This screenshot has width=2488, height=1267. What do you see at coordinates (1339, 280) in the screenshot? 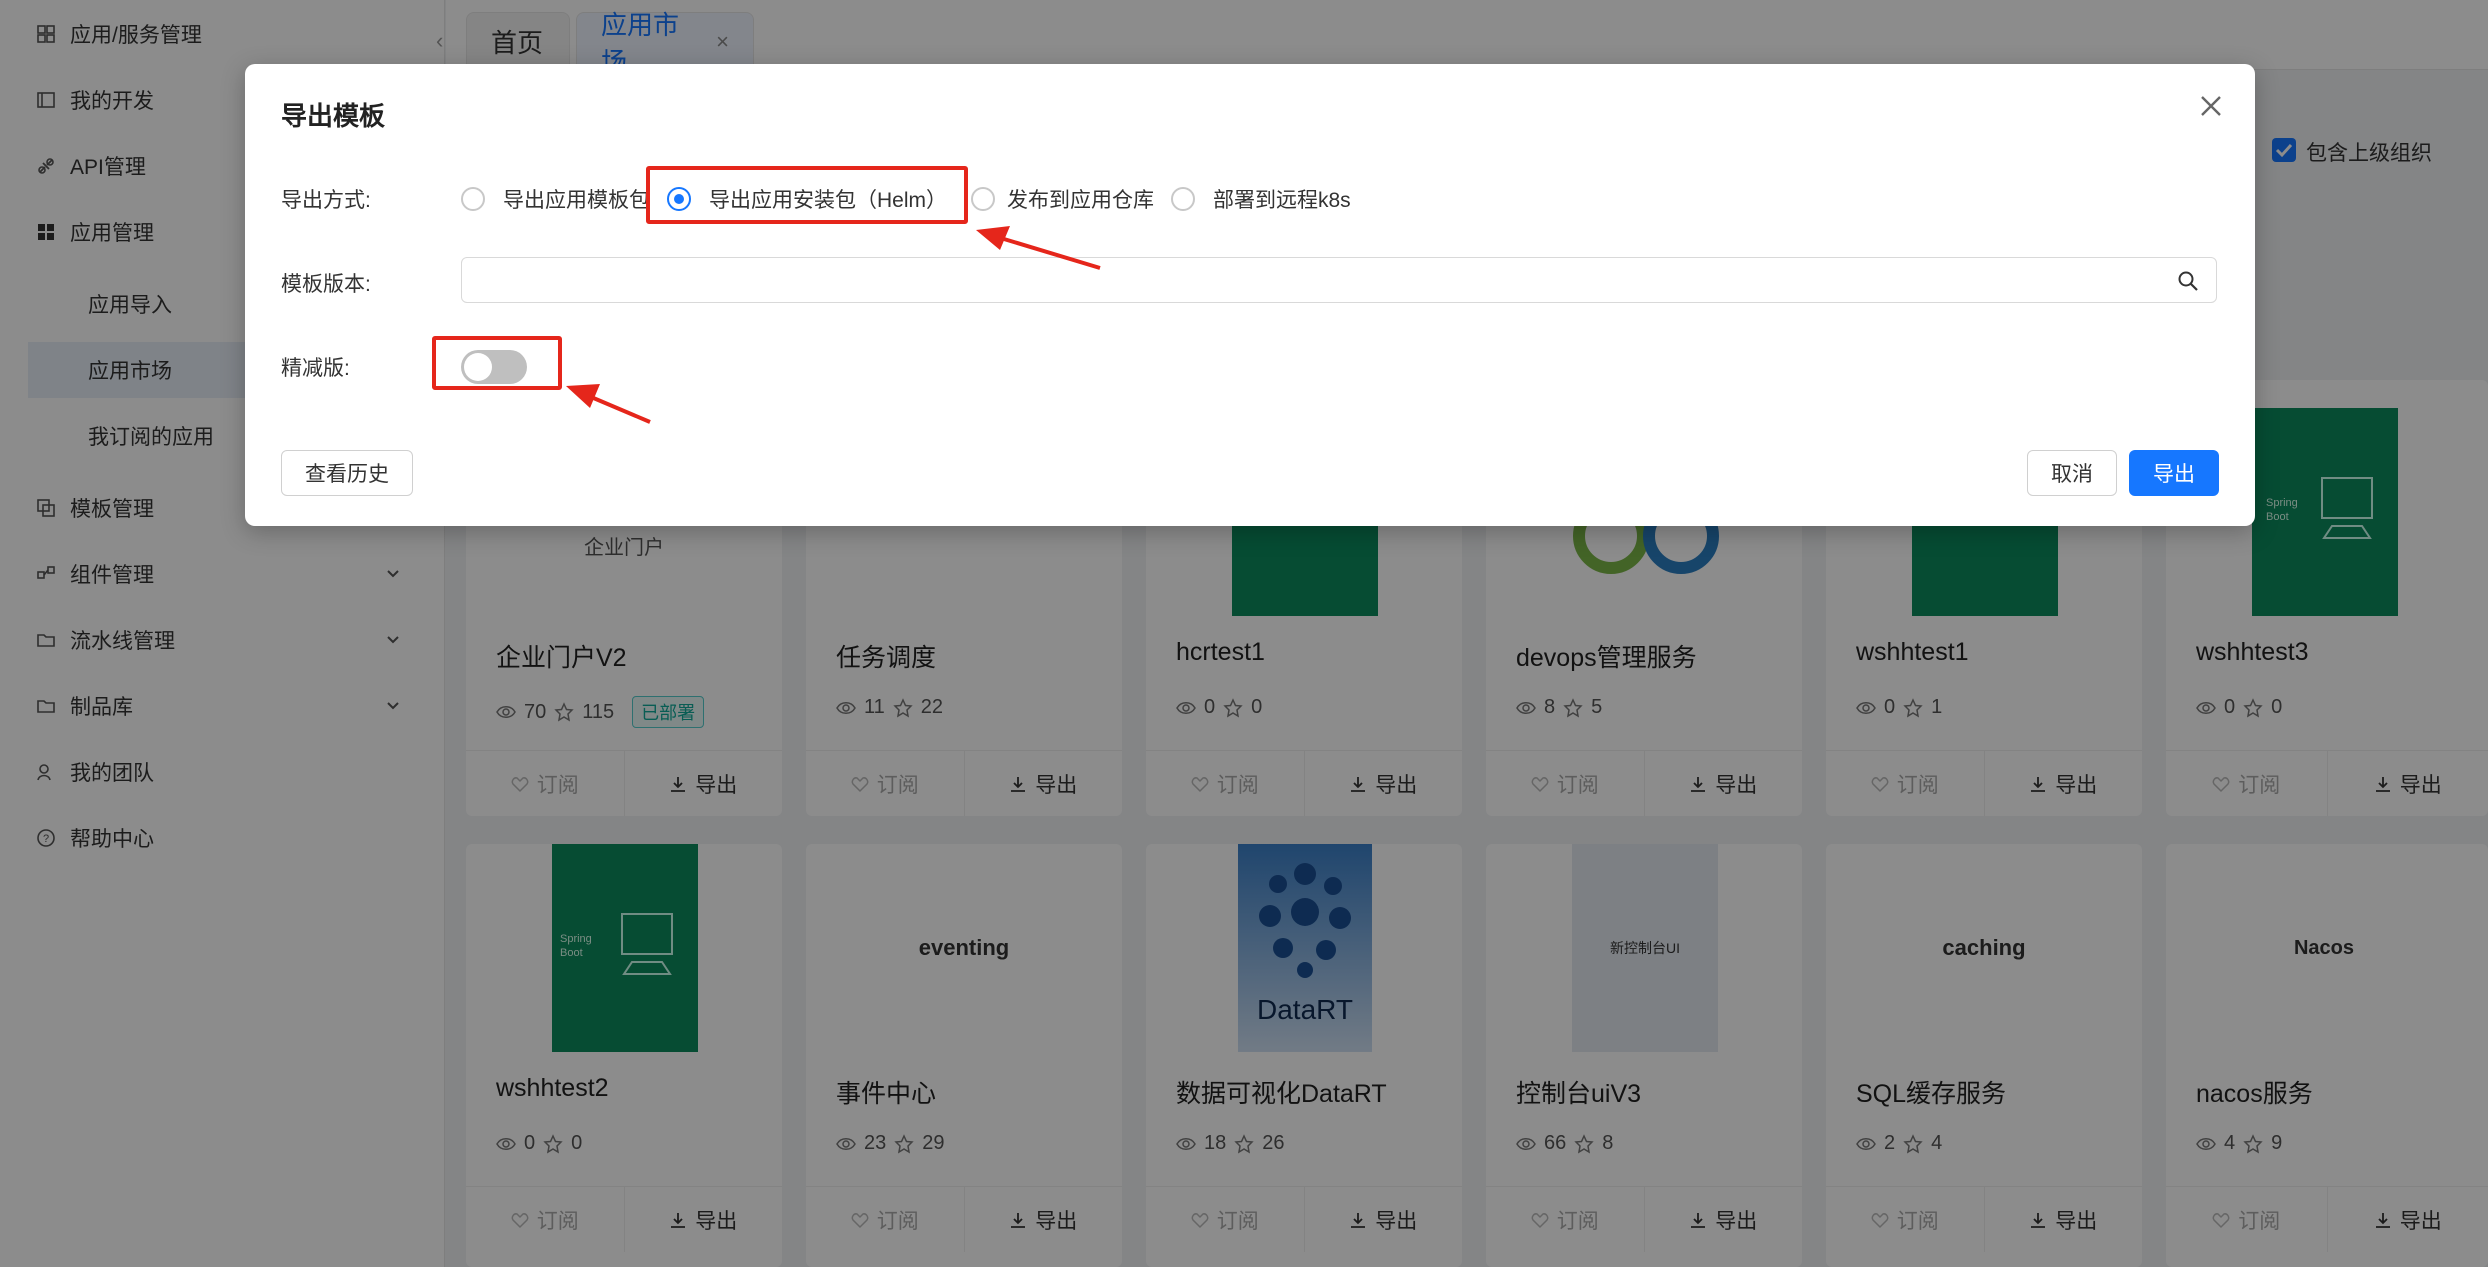
I see `template-version-input` at bounding box center [1339, 280].